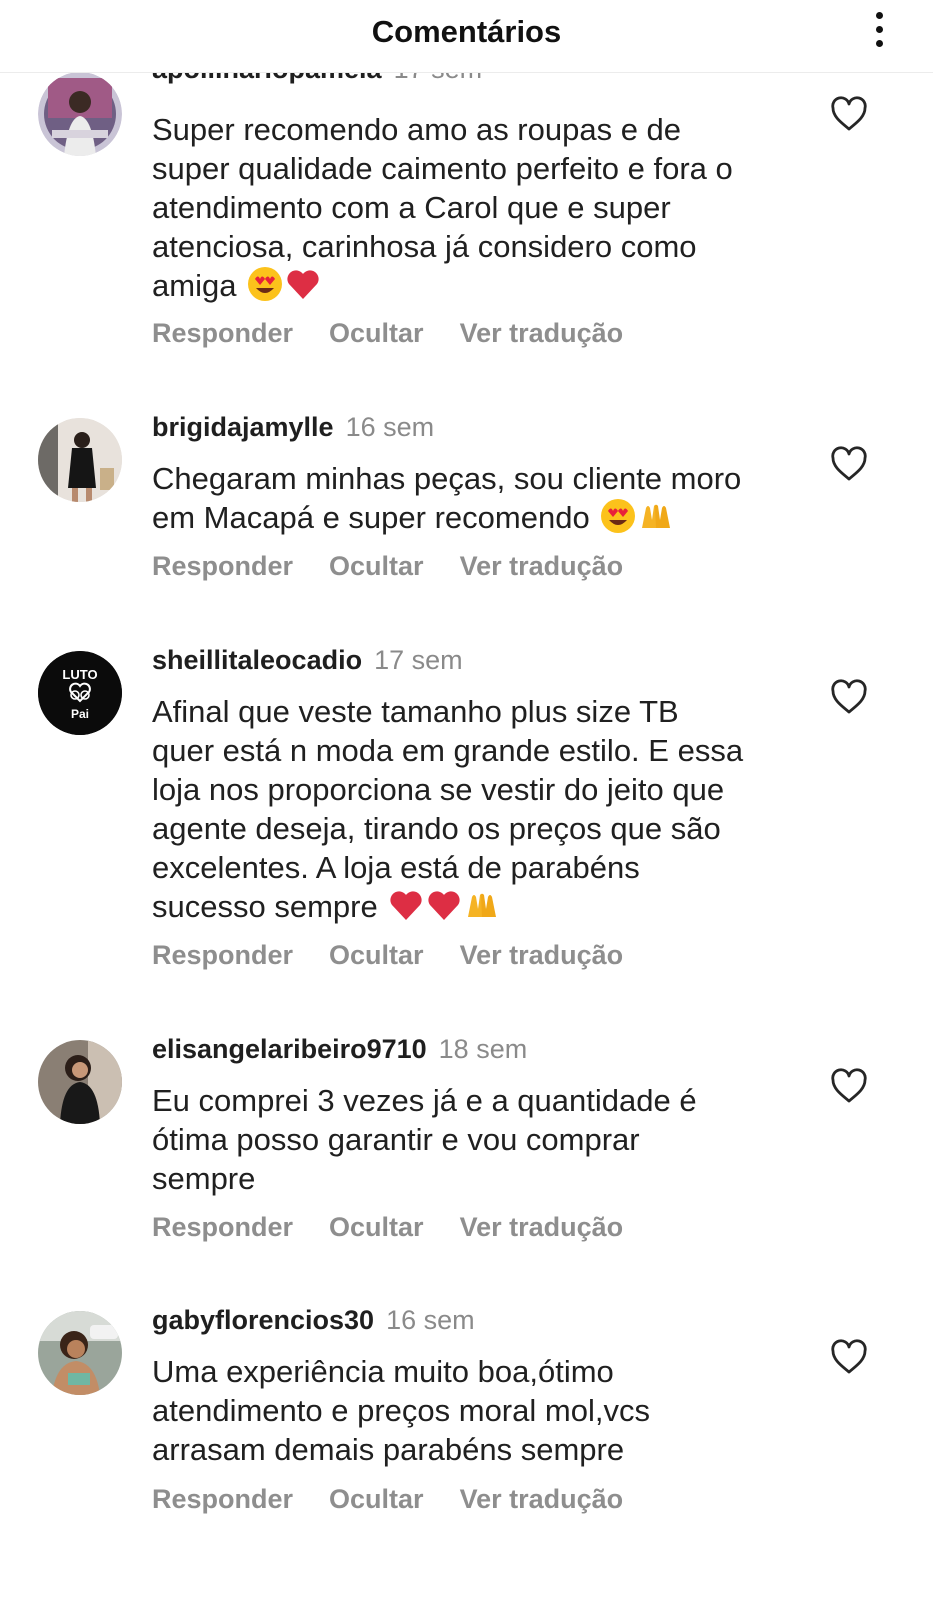 The height and width of the screenshot is (1600, 933). Describe the element at coordinates (411, 207) in the screenshot. I see `comment-line: atendimento com a Carol que e super` at that location.